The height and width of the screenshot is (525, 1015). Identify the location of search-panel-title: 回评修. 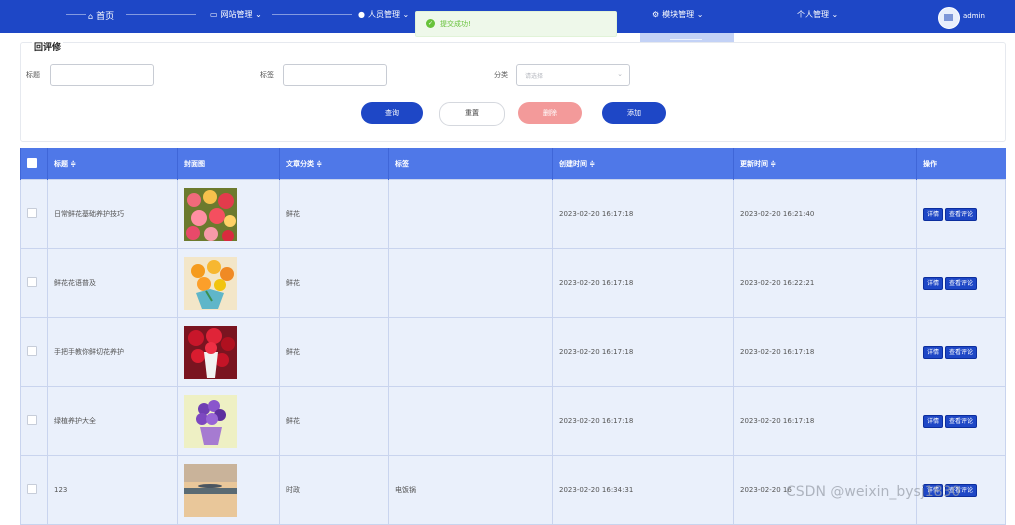
(48, 46).